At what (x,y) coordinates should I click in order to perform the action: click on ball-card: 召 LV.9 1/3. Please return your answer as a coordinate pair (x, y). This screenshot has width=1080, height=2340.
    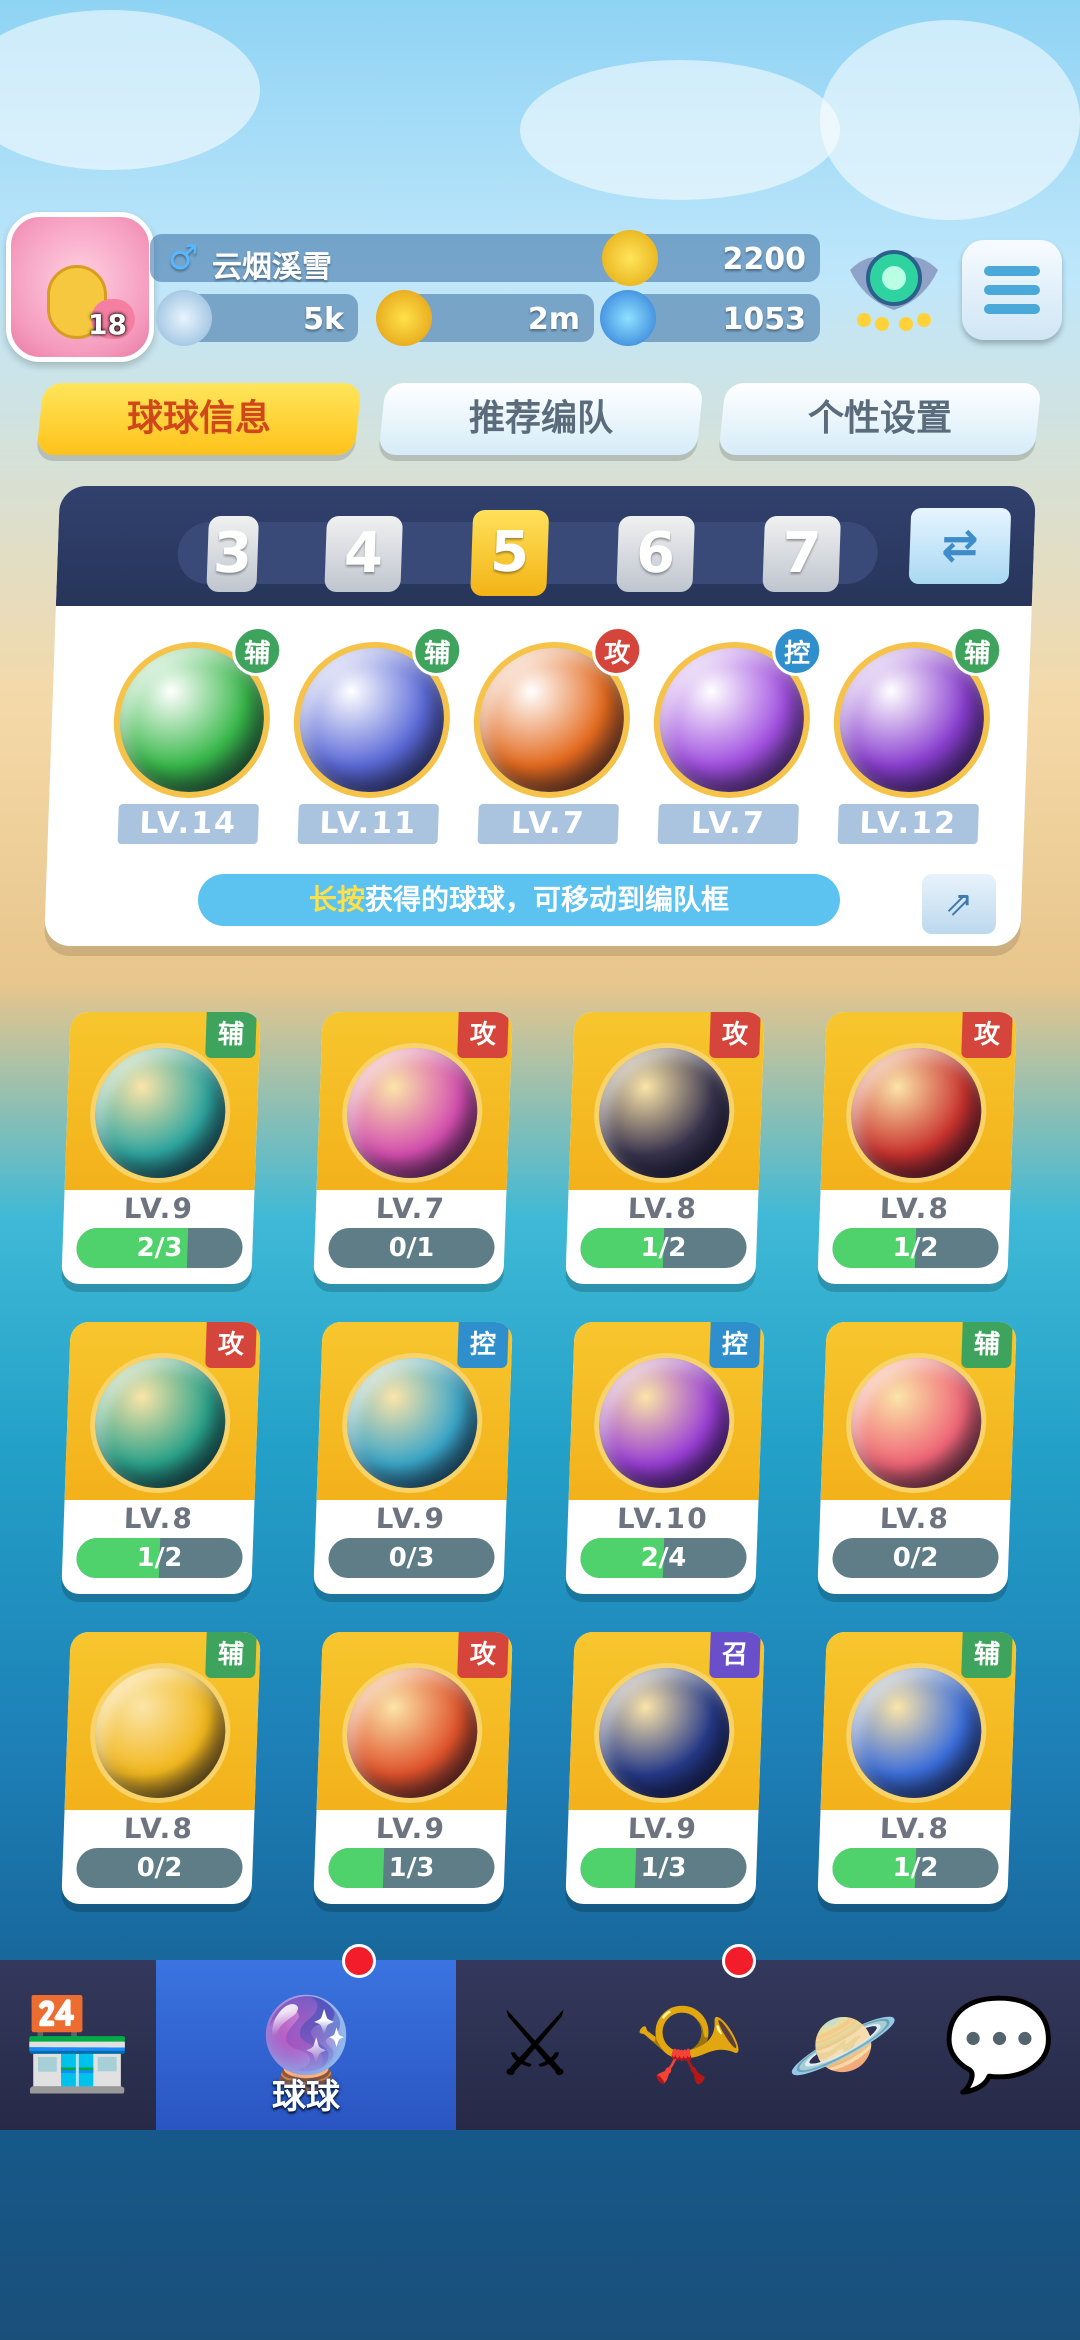
    Looking at the image, I should click on (665, 1768).